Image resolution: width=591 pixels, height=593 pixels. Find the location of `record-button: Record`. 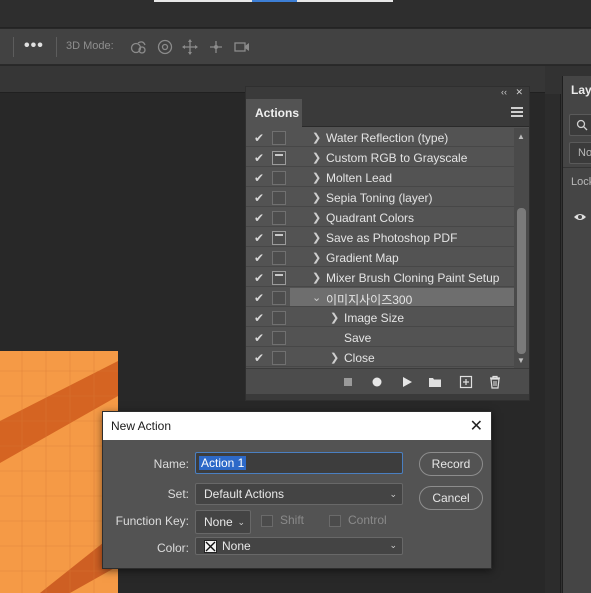

record-button: Record is located at coordinates (451, 464).